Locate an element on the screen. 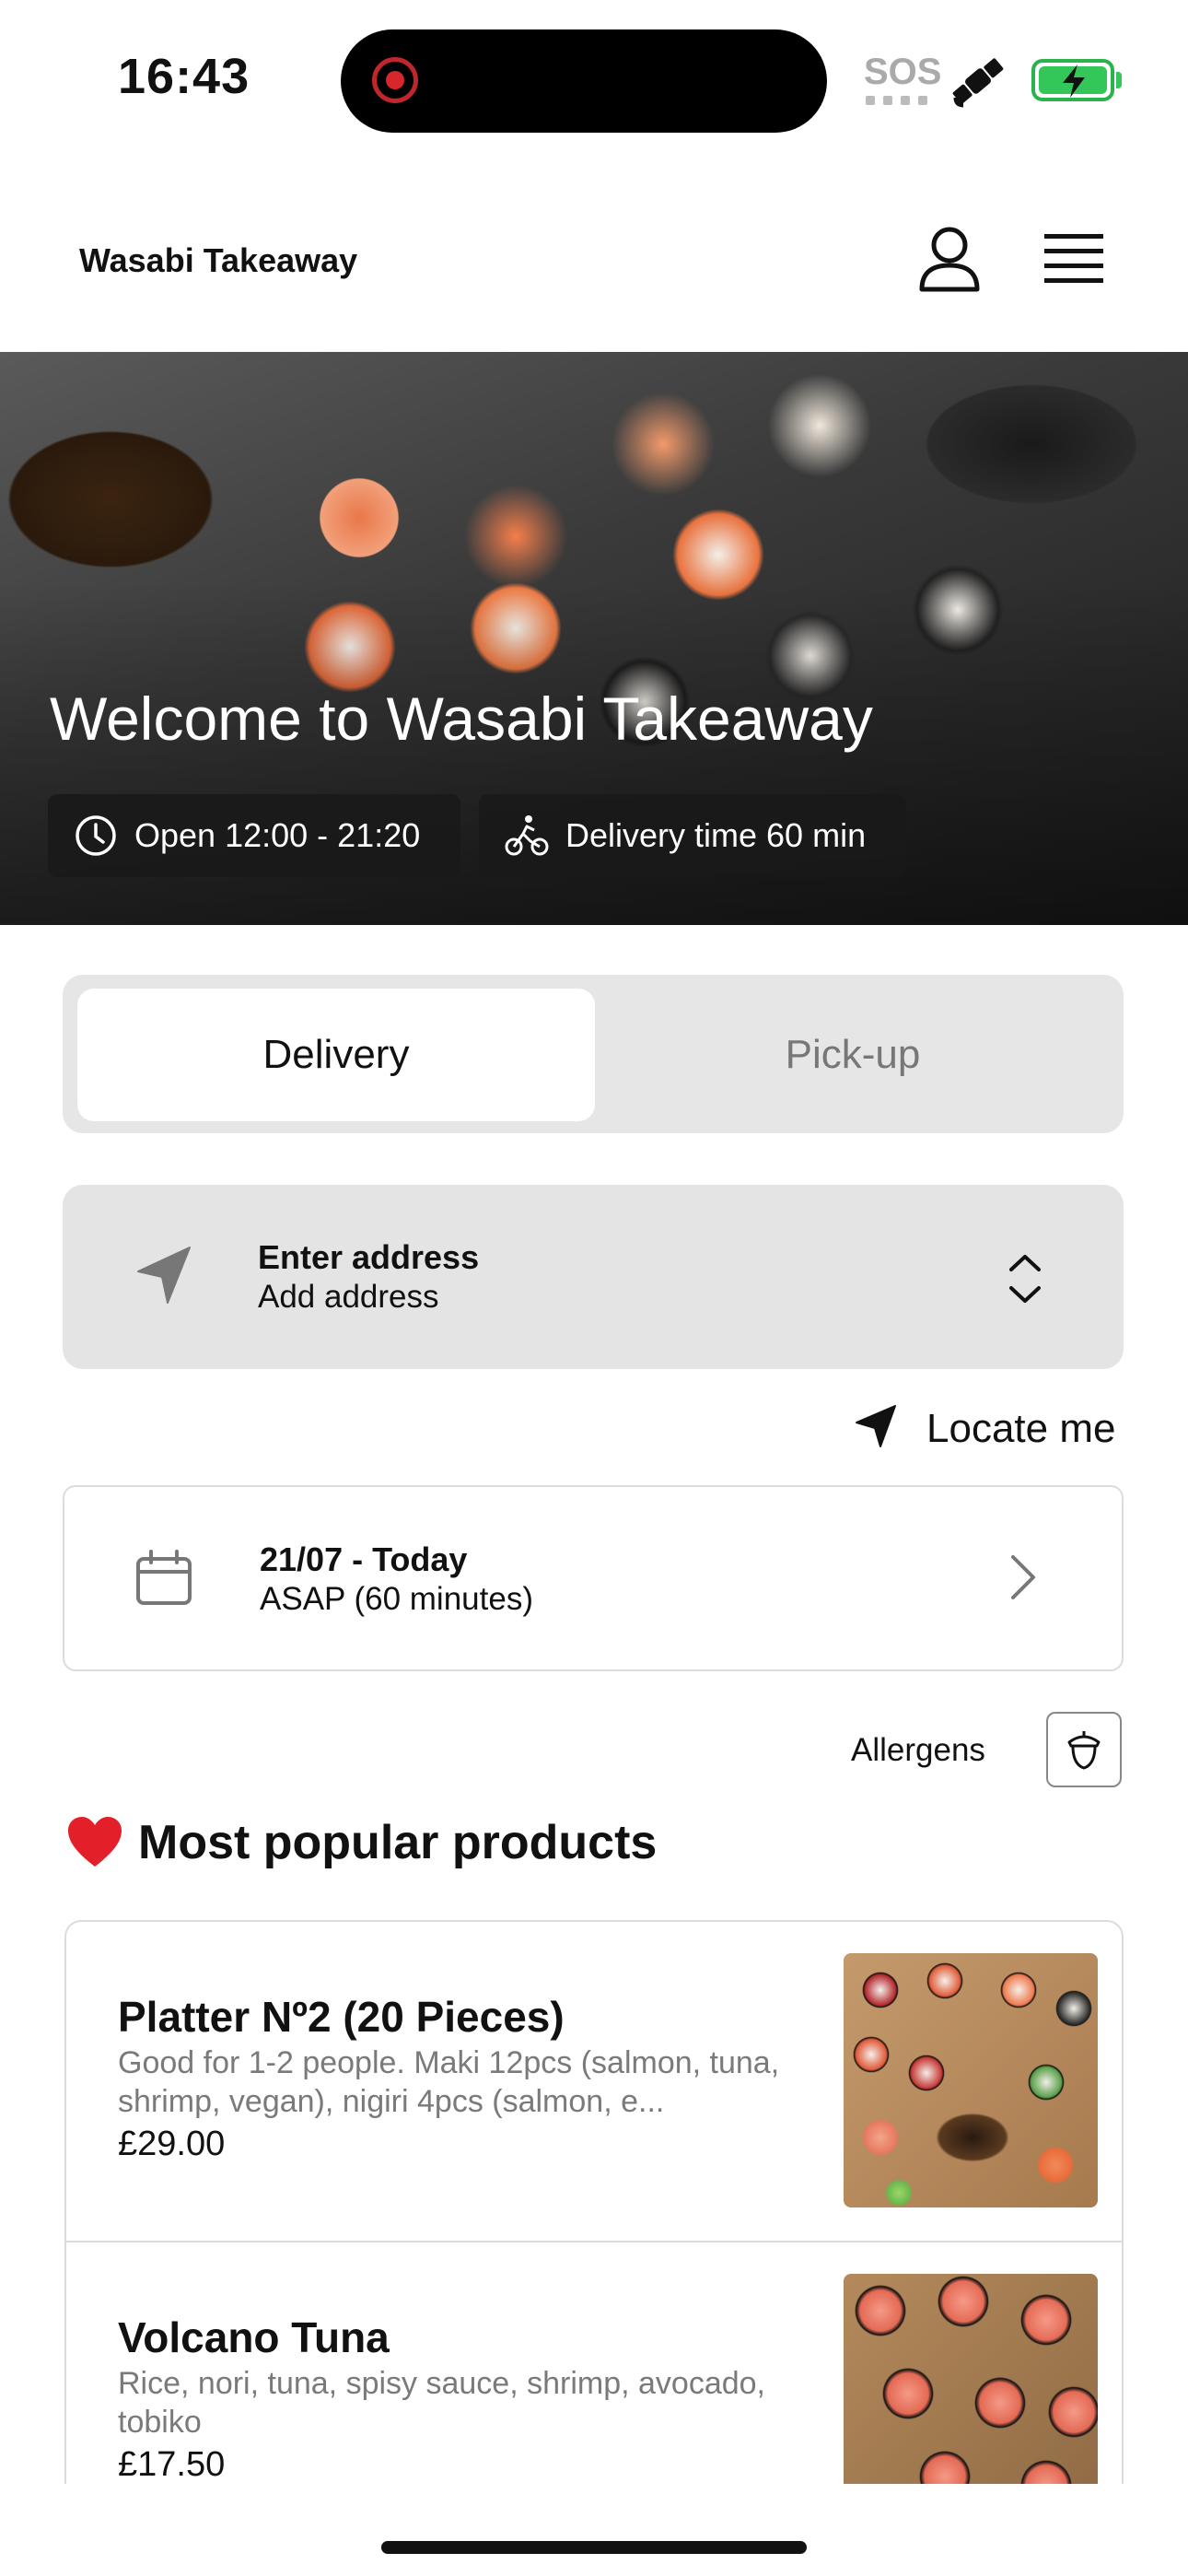 The height and width of the screenshot is (2576, 1188). locate-me-button: Locate me is located at coordinates (1020, 1429).